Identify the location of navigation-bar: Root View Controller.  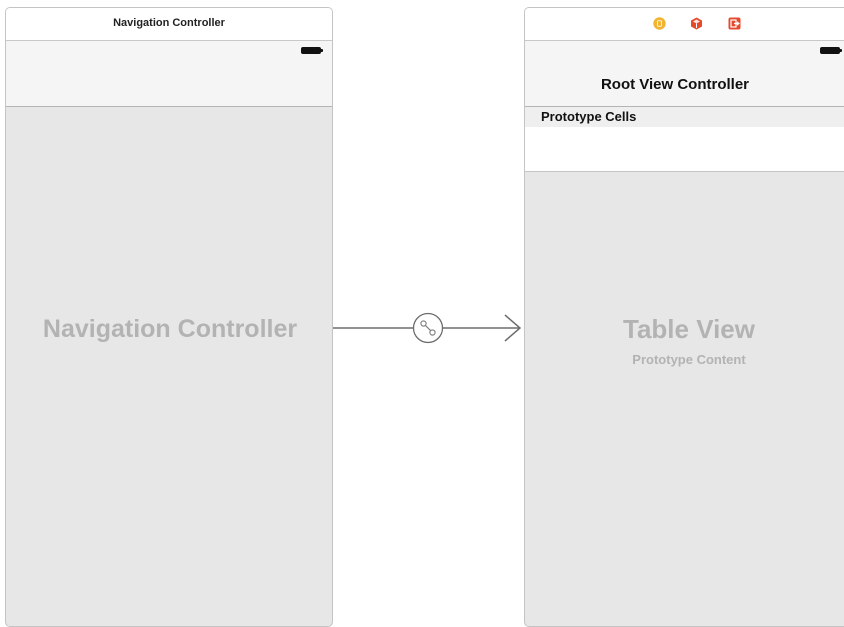
(684, 74).